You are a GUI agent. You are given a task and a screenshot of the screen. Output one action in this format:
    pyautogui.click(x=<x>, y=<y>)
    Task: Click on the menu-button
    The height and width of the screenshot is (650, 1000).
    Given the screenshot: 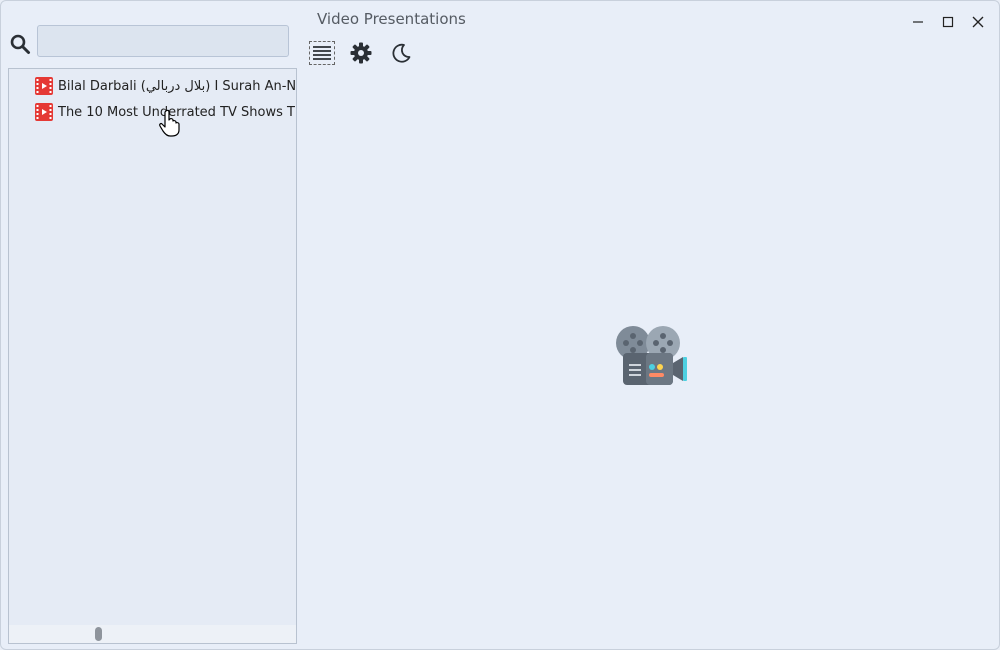 What is the action you would take?
    pyautogui.click(x=322, y=53)
    